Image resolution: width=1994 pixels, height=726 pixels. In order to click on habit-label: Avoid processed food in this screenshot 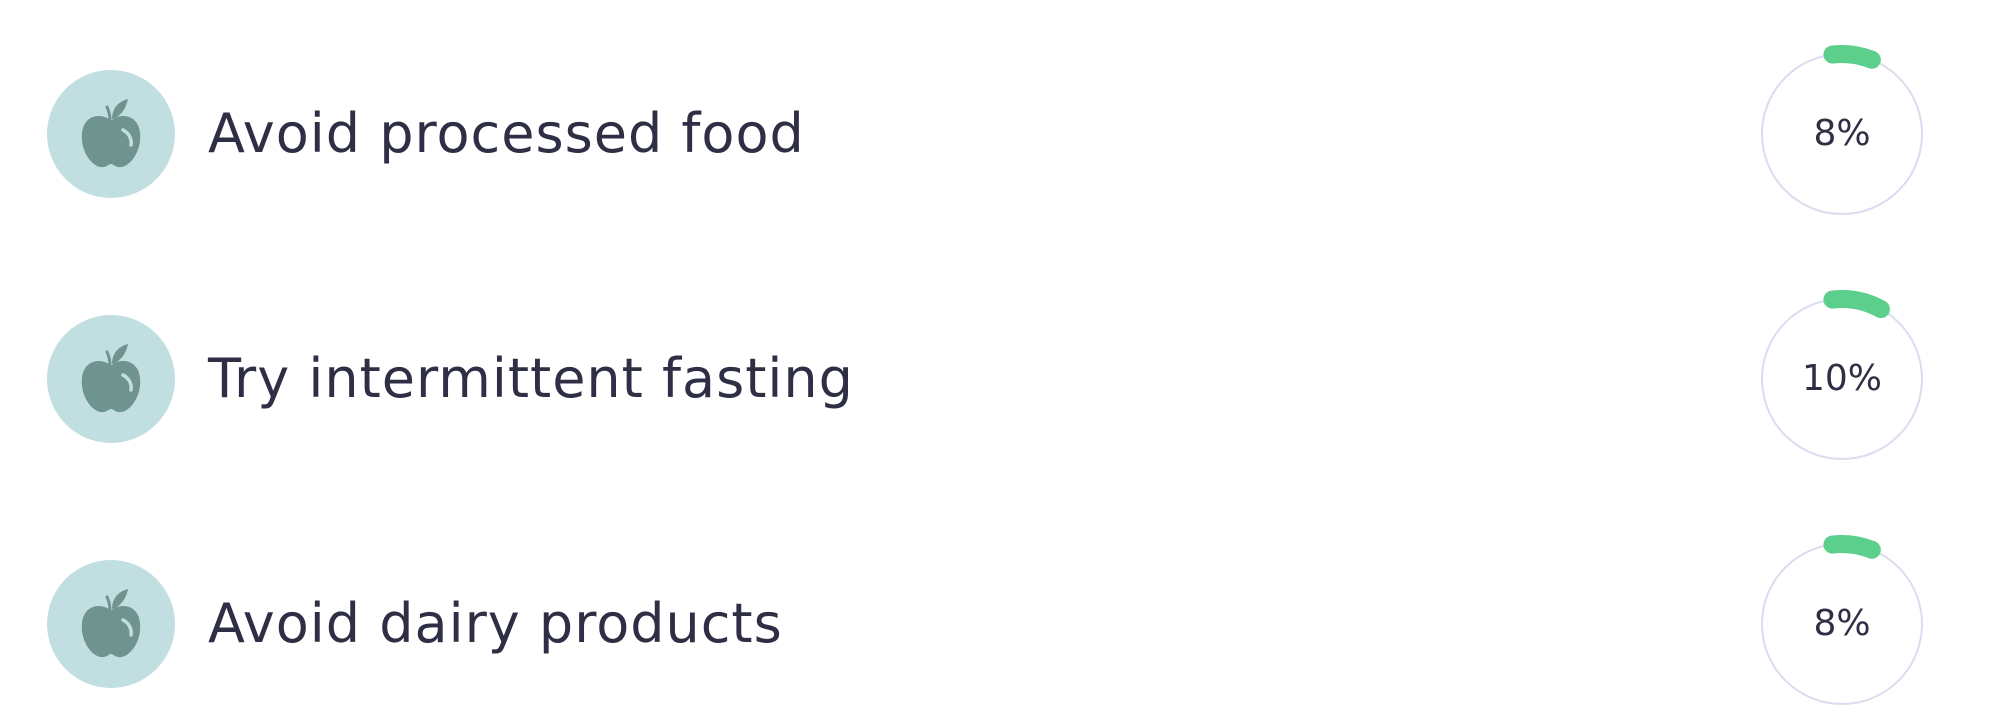, I will do `click(506, 133)`.